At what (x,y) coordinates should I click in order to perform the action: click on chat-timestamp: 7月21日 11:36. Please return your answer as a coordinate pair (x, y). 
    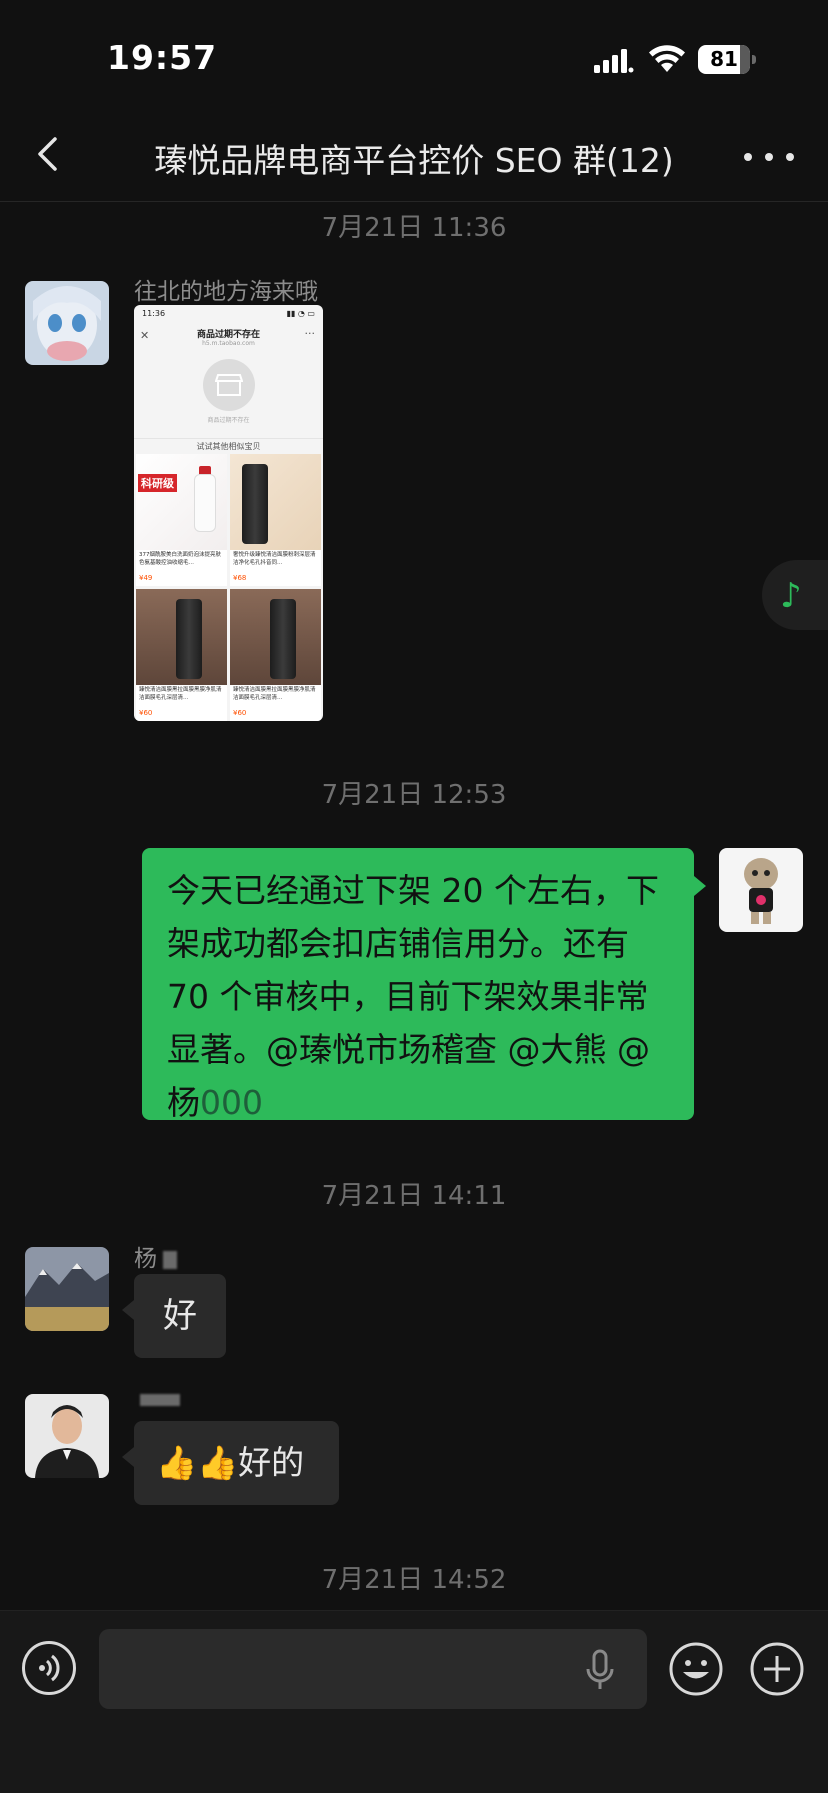
    Looking at the image, I should click on (414, 228).